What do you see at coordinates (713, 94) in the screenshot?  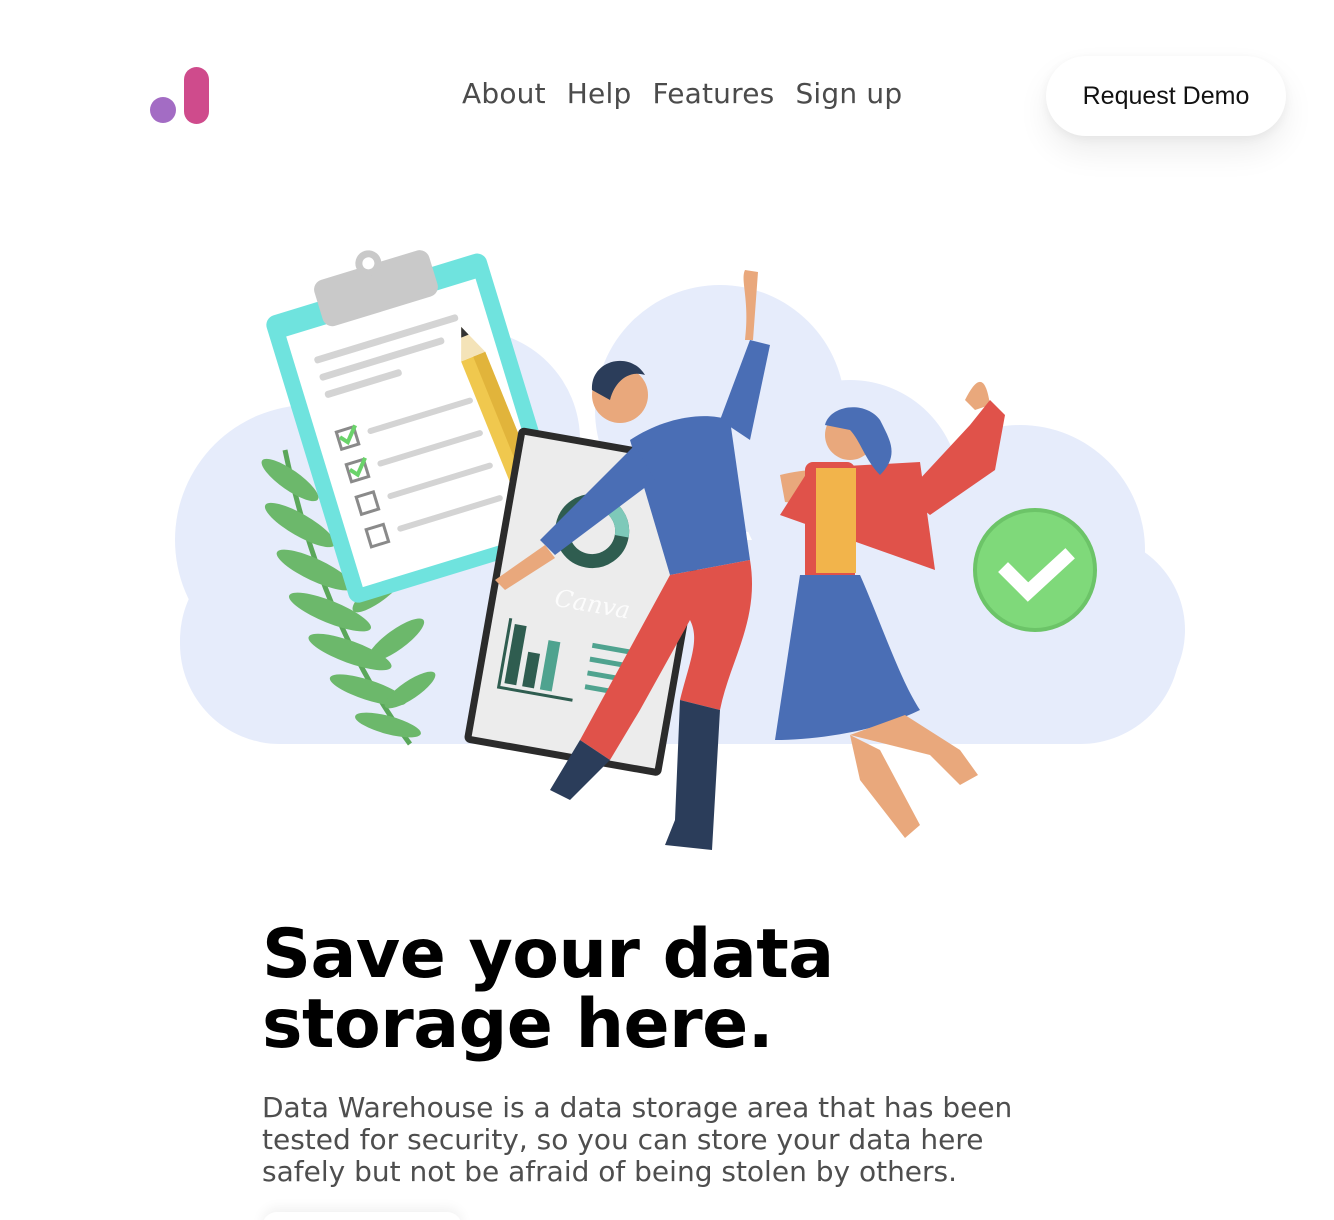 I see `nav-link-features: Features` at bounding box center [713, 94].